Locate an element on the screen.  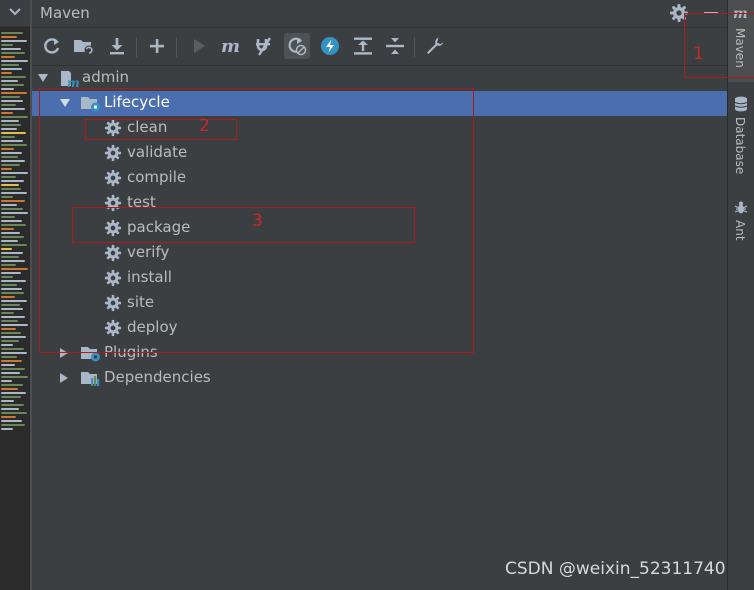
watermark: CSDN @weixin_52311740 is located at coordinates (615, 569).